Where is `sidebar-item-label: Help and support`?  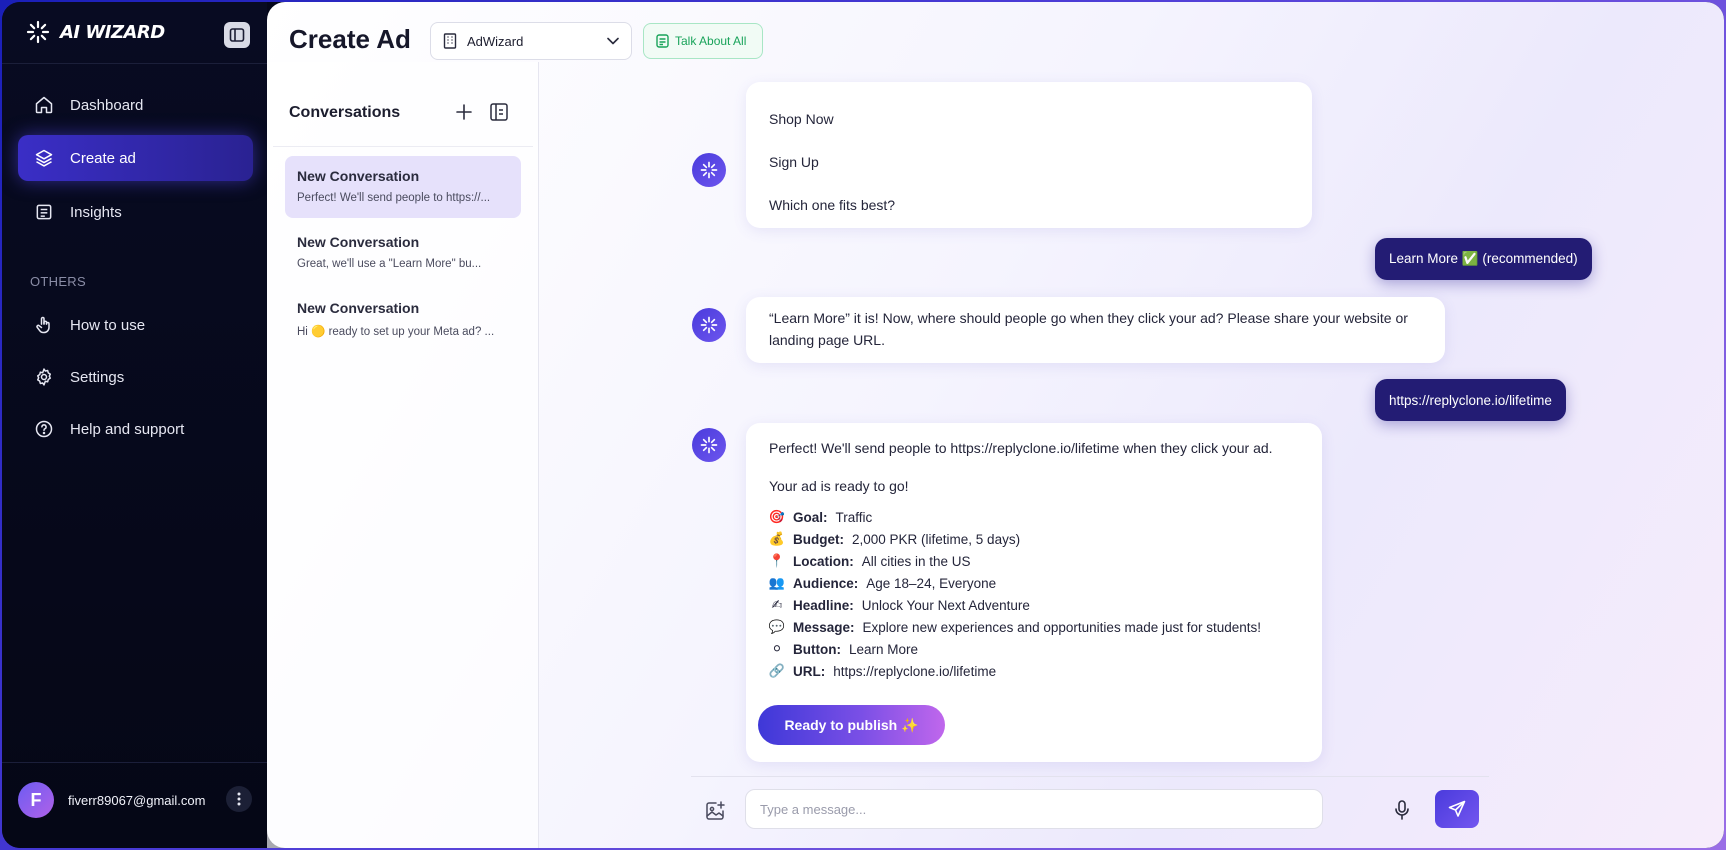
sidebar-item-label: Help and support is located at coordinates (127, 429).